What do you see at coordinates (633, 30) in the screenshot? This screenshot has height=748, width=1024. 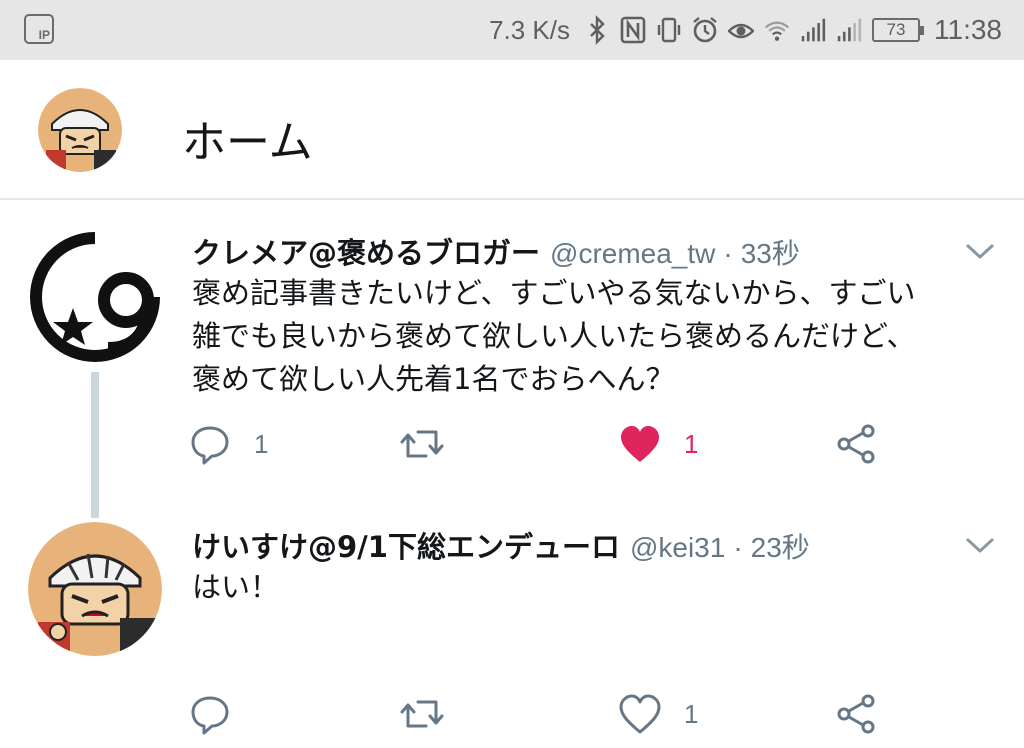 I see `nfc-icon` at bounding box center [633, 30].